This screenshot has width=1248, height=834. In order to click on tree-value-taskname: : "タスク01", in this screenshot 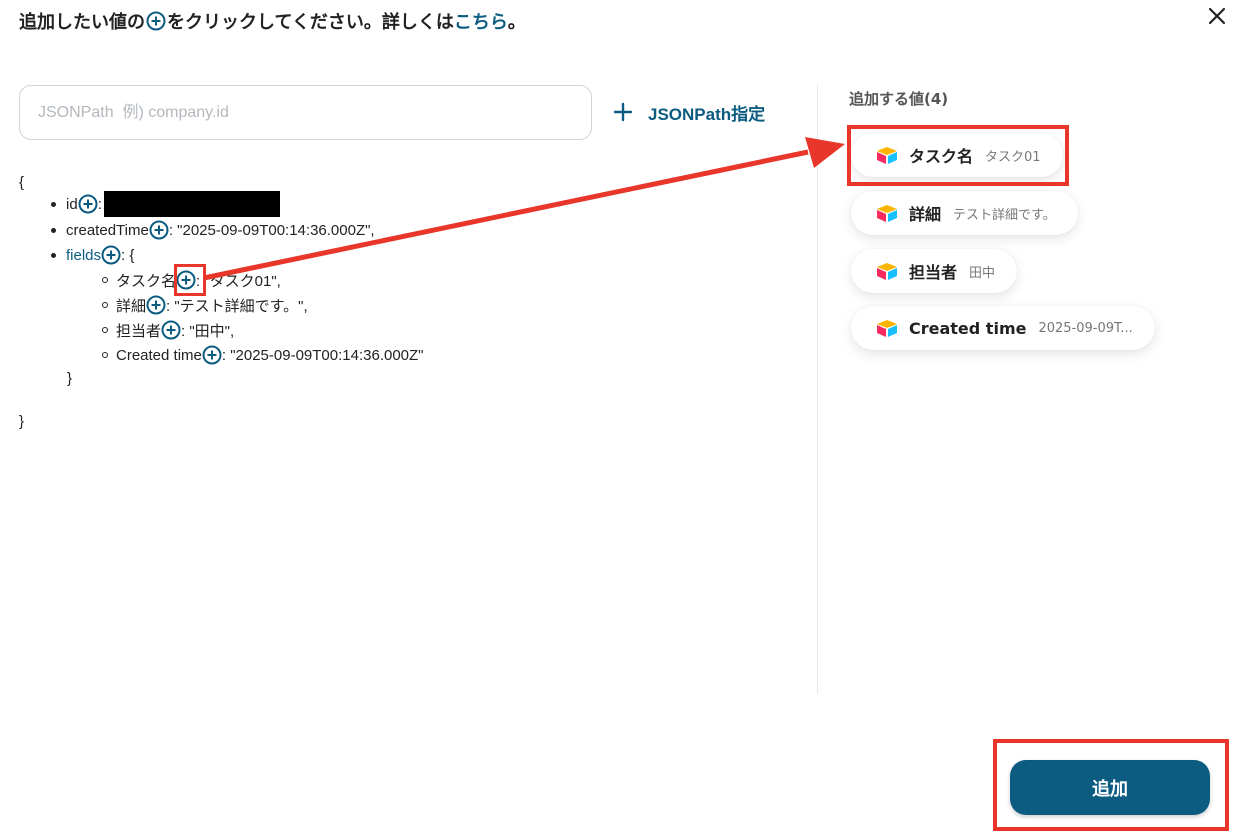, I will do `click(238, 281)`.